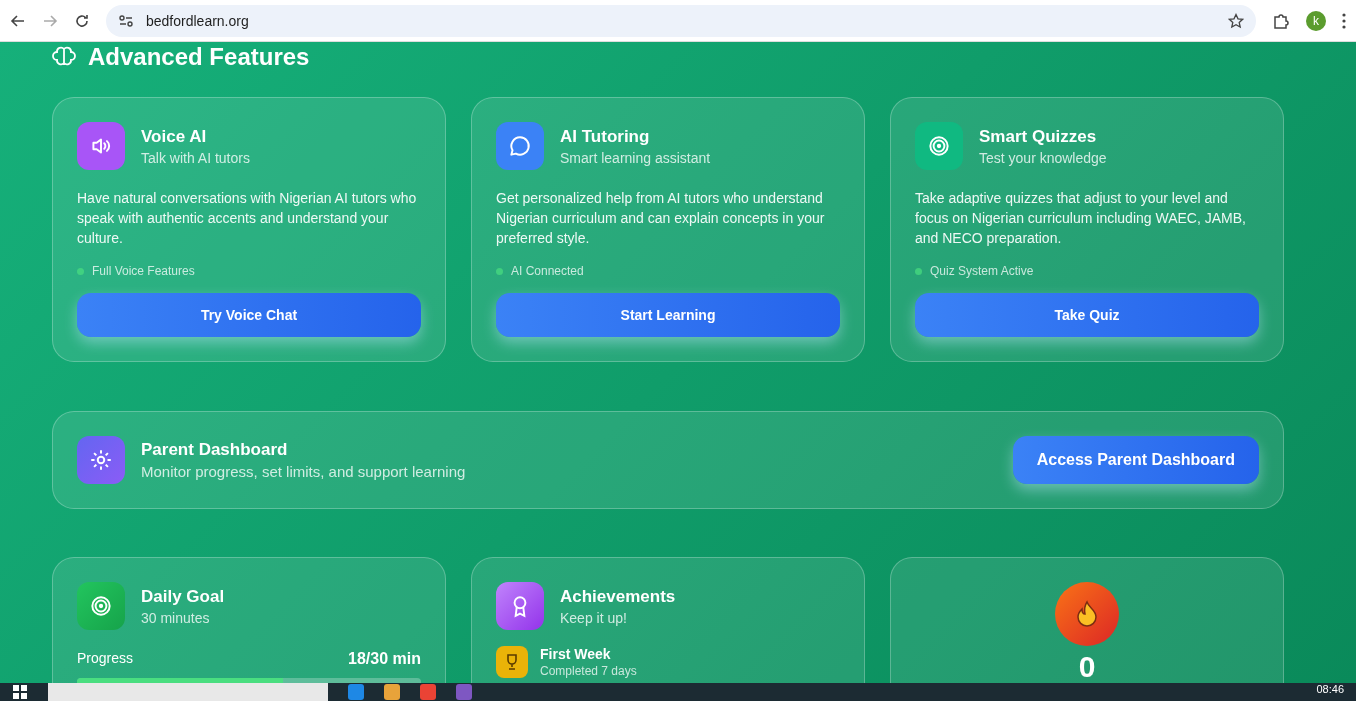 The width and height of the screenshot is (1356, 701). Describe the element at coordinates (101, 606) in the screenshot. I see `target-icon` at that location.